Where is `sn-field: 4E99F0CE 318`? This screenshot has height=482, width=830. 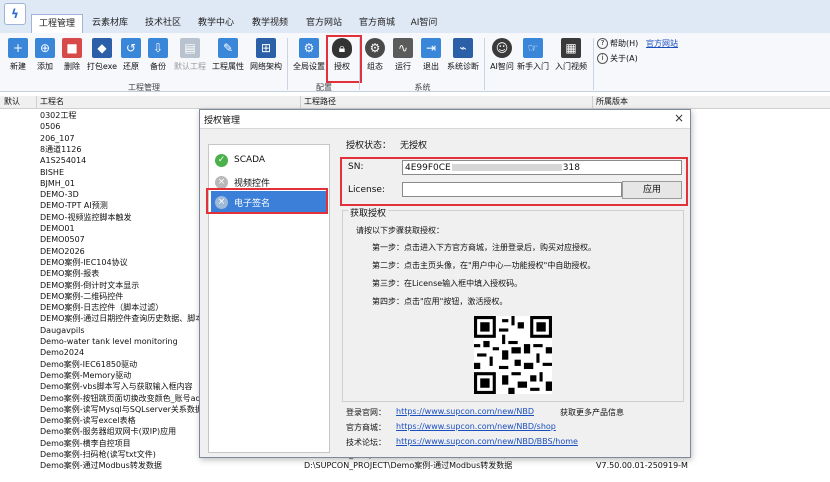
sn-field: 4E99F0CE 318 is located at coordinates (542, 167).